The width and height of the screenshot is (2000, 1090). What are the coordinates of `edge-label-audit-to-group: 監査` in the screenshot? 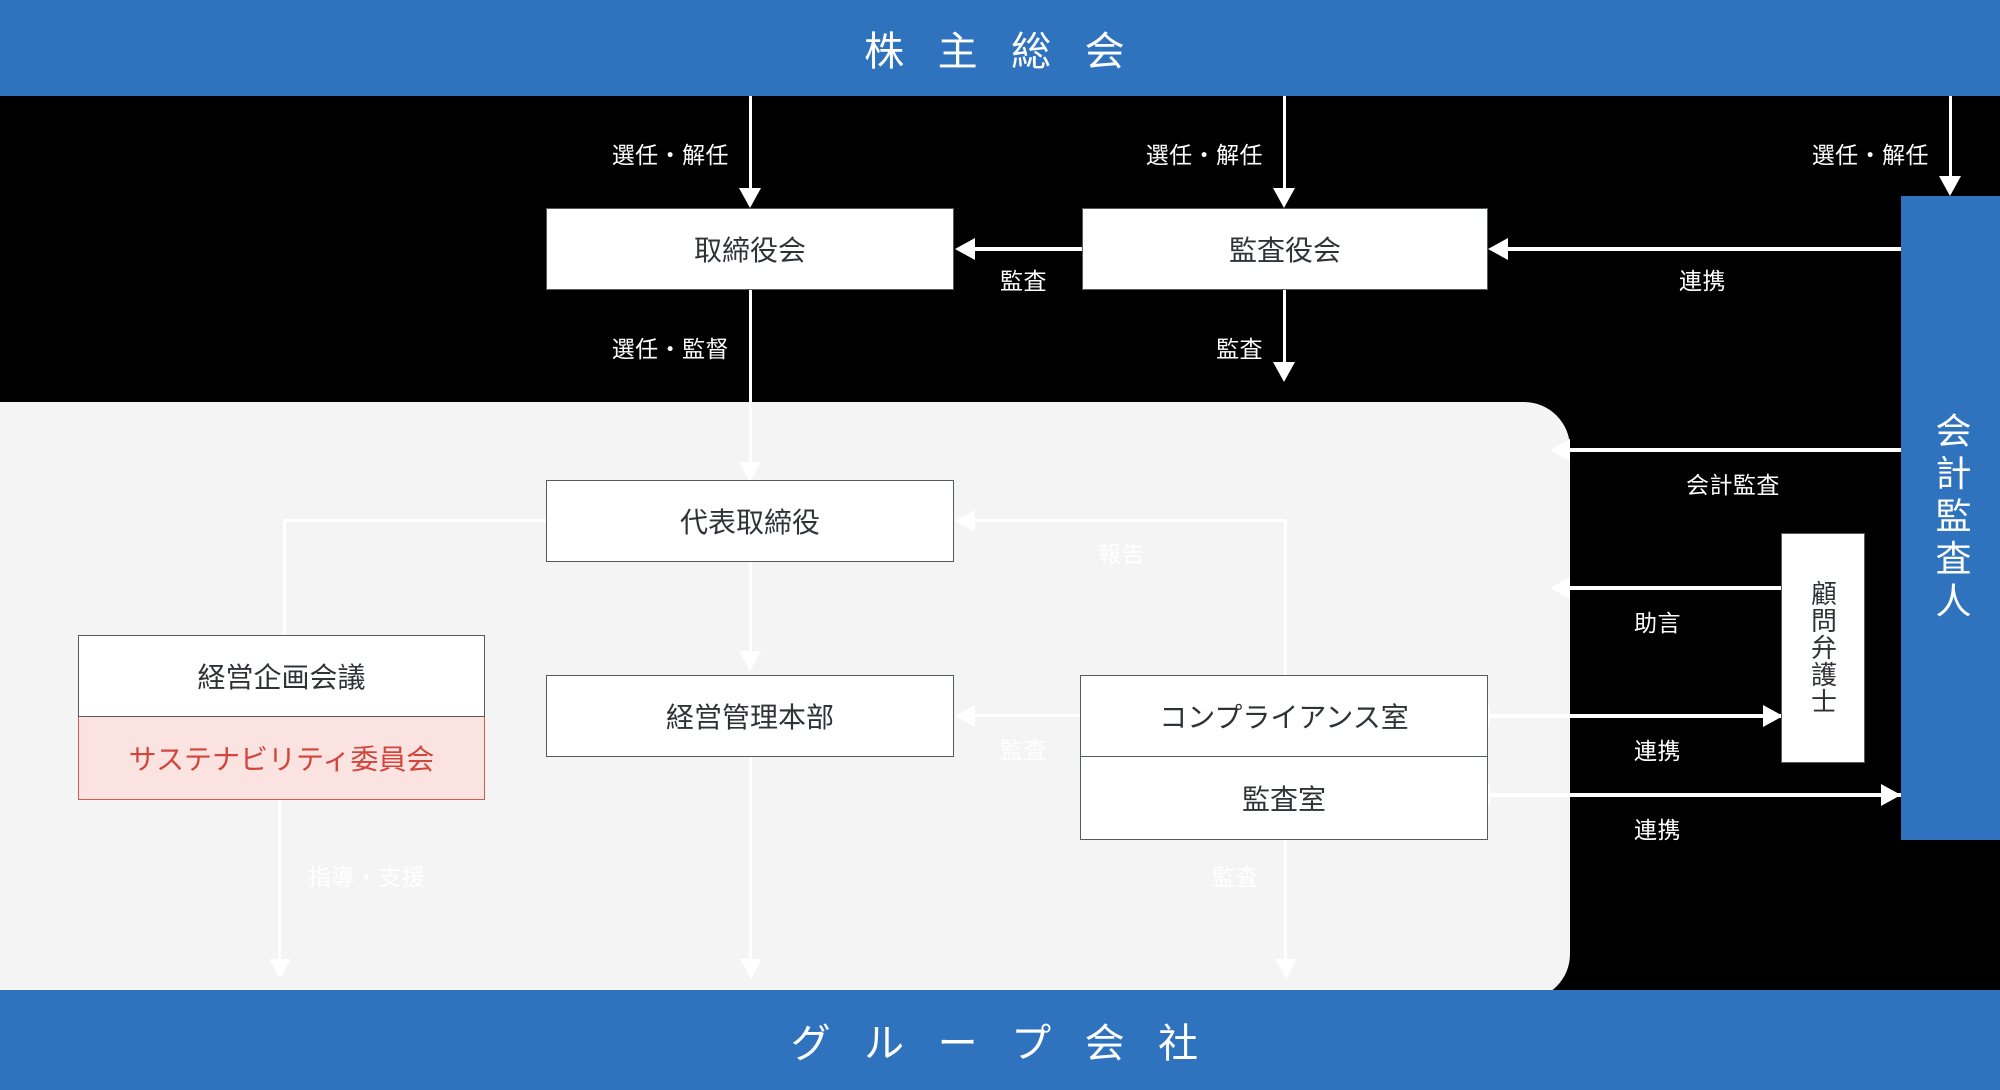 It's located at (1235, 877).